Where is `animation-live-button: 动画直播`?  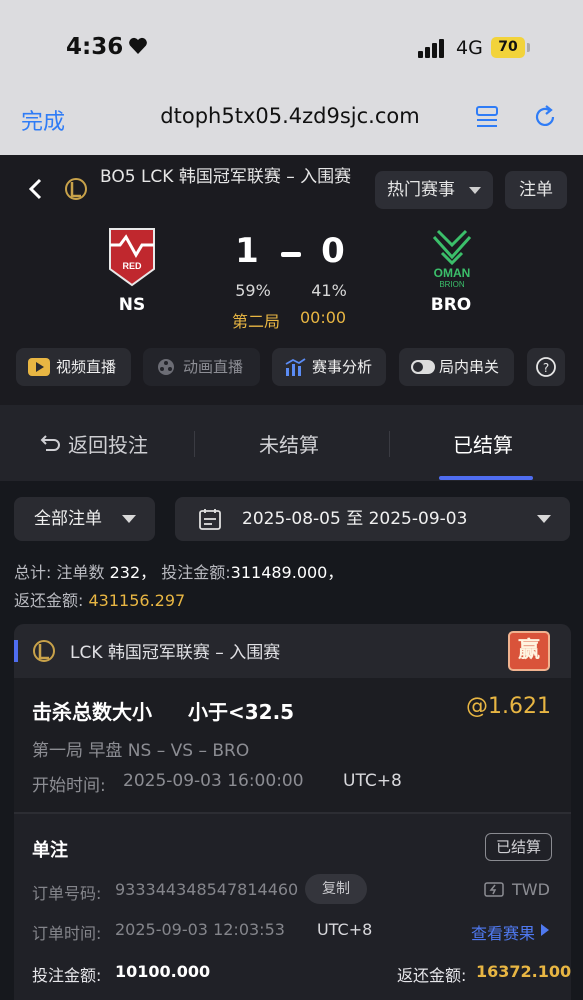
animation-live-button: 动画直播 is located at coordinates (201, 367).